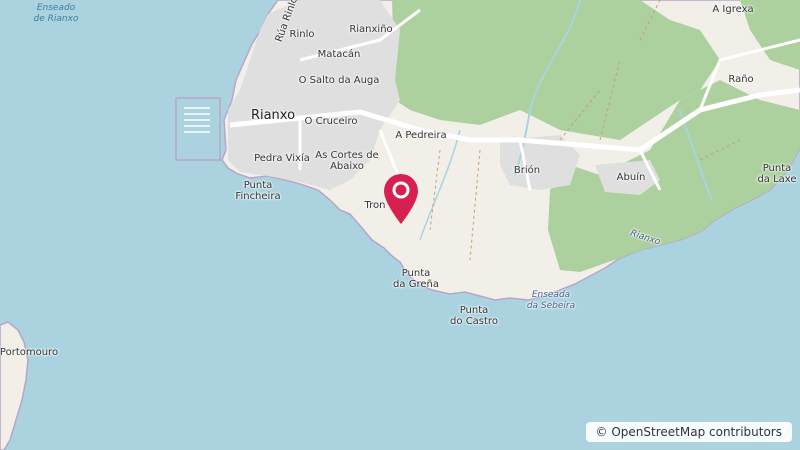 This screenshot has height=450, width=800. What do you see at coordinates (631, 177) in the screenshot?
I see `label-abuin: Abuín` at bounding box center [631, 177].